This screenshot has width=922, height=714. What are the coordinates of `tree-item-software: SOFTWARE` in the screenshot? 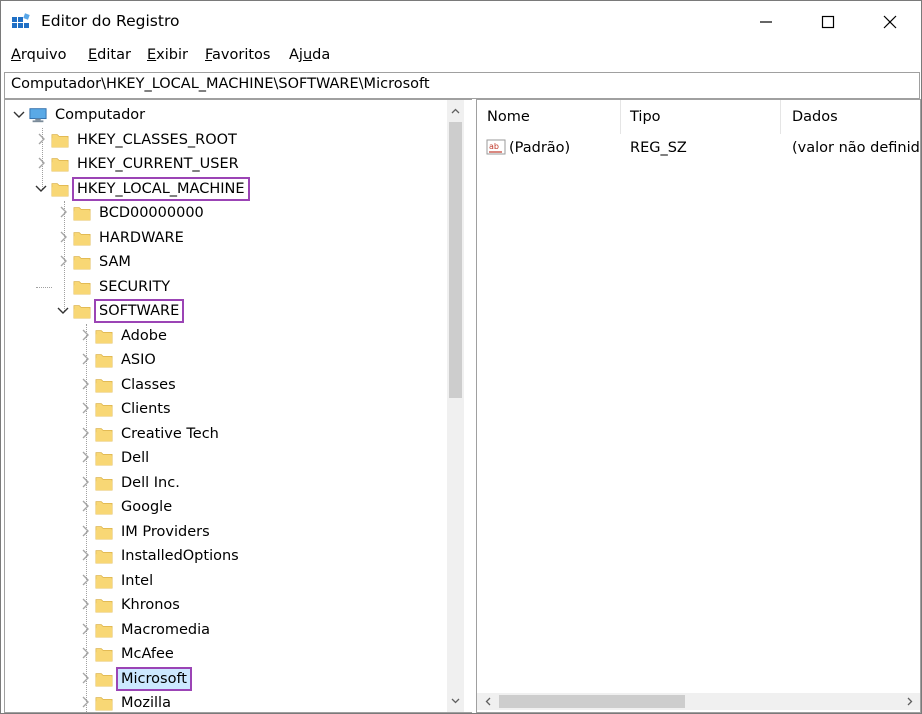 It's located at (225, 311).